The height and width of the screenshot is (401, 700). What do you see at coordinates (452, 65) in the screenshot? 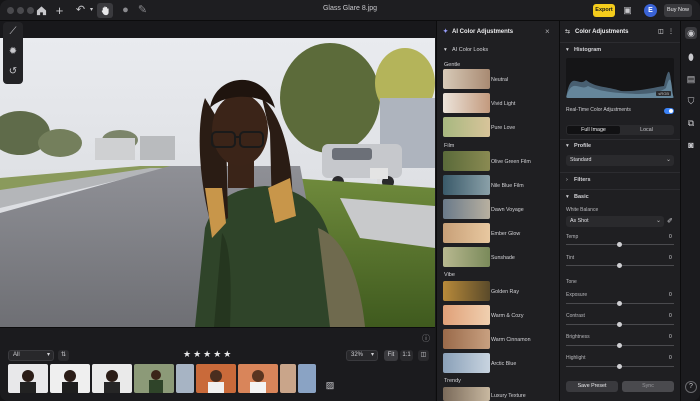
I see `group-title-gentle: Gentle` at bounding box center [452, 65].